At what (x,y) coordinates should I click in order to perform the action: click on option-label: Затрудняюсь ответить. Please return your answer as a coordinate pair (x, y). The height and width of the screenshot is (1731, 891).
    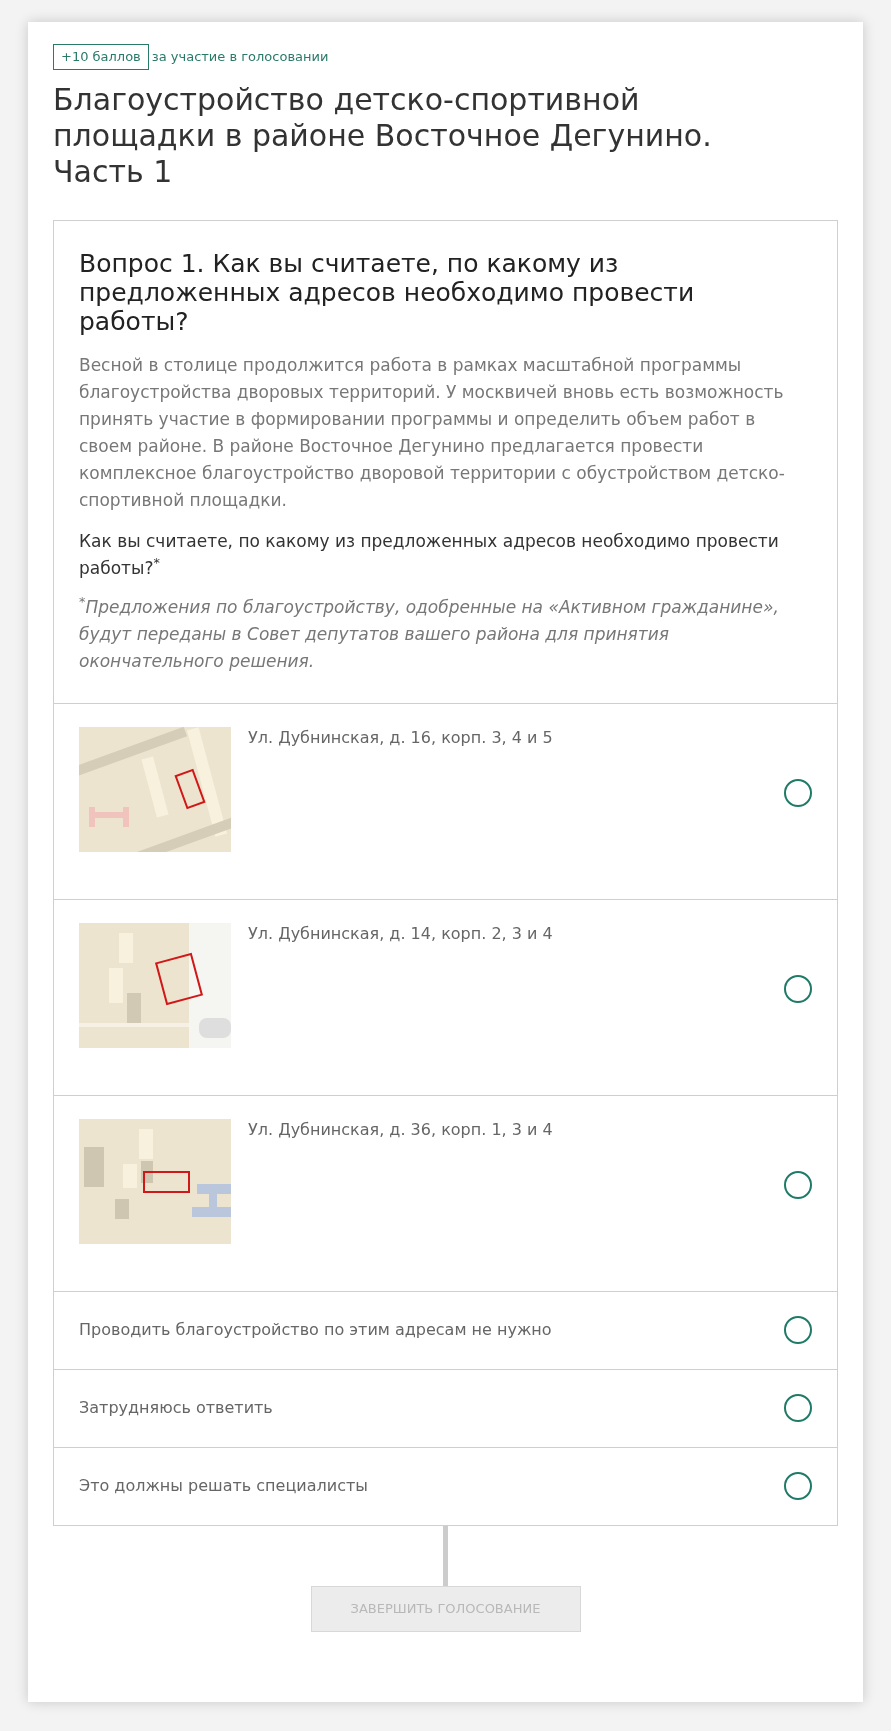
    Looking at the image, I should click on (176, 1407).